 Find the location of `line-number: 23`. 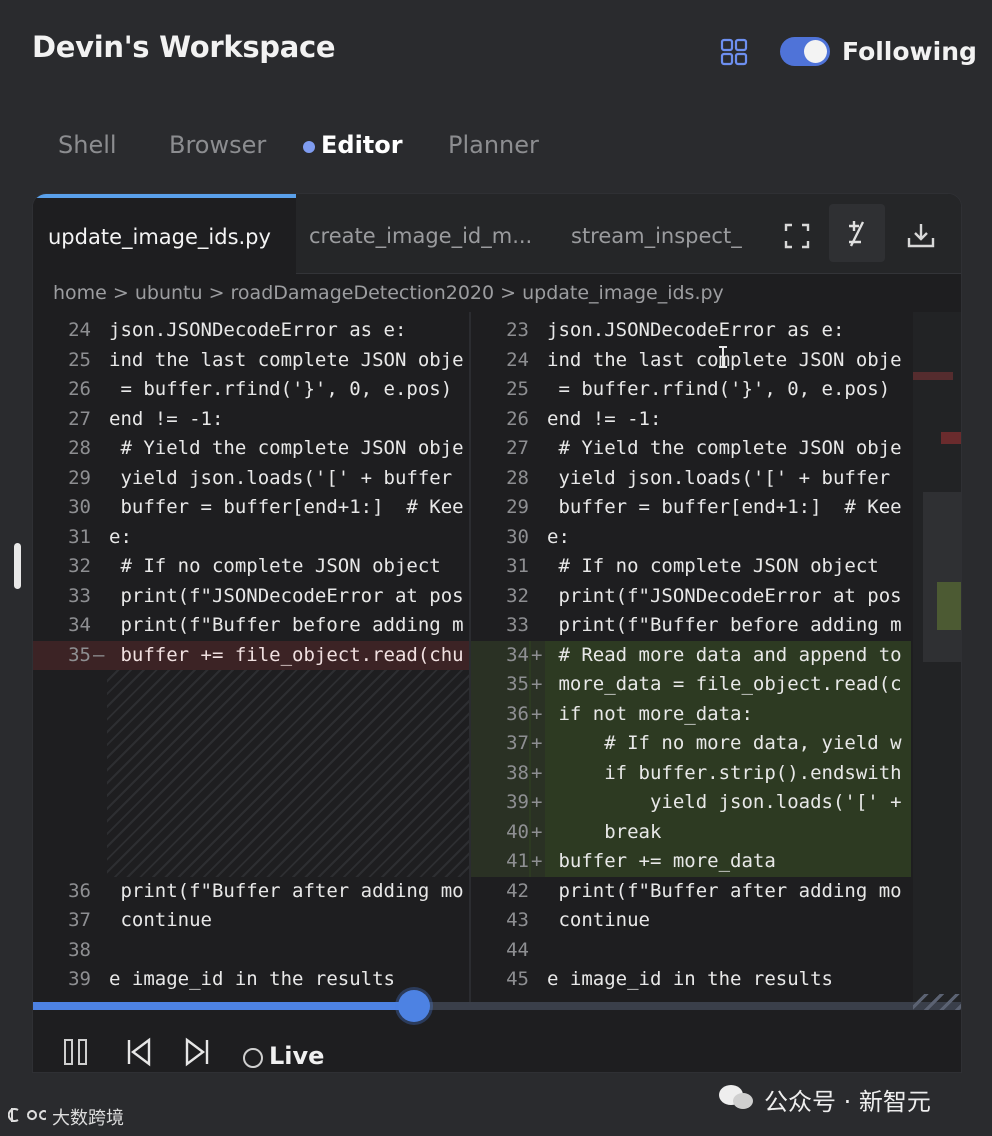

line-number: 23 is located at coordinates (517, 330).